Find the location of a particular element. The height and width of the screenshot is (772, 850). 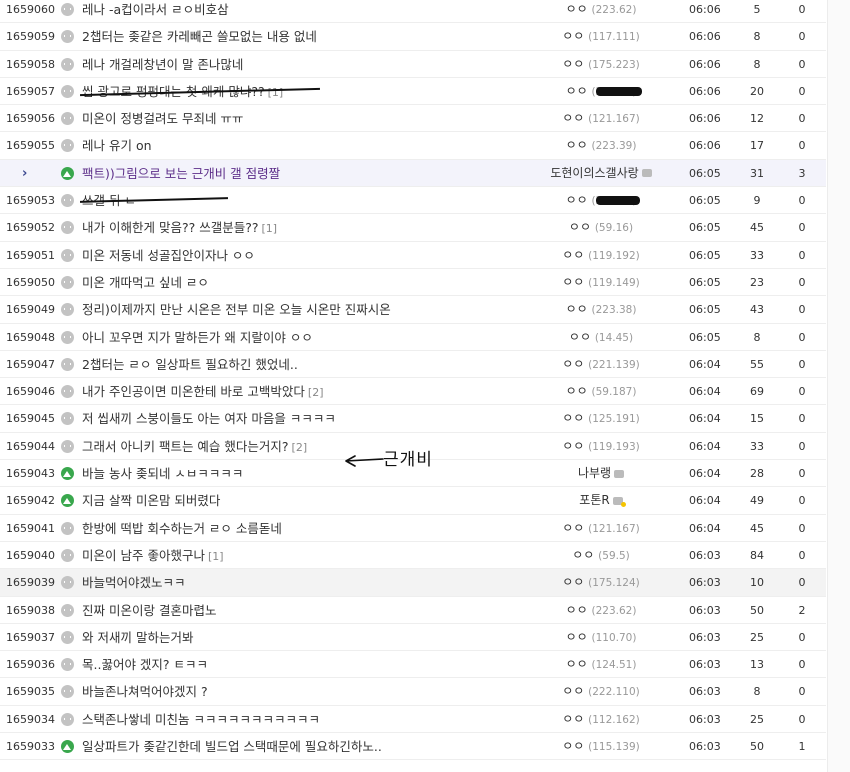

scrollbar is located at coordinates (838, 386).